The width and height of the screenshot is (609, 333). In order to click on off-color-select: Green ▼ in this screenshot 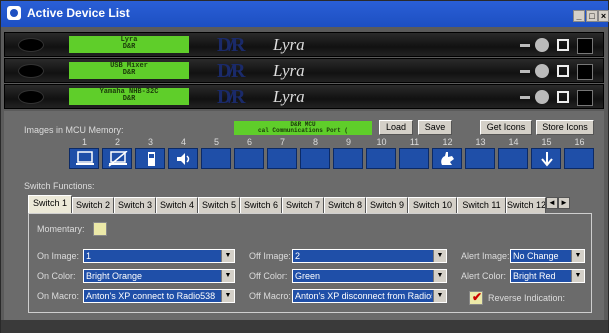, I will do `click(369, 276)`.